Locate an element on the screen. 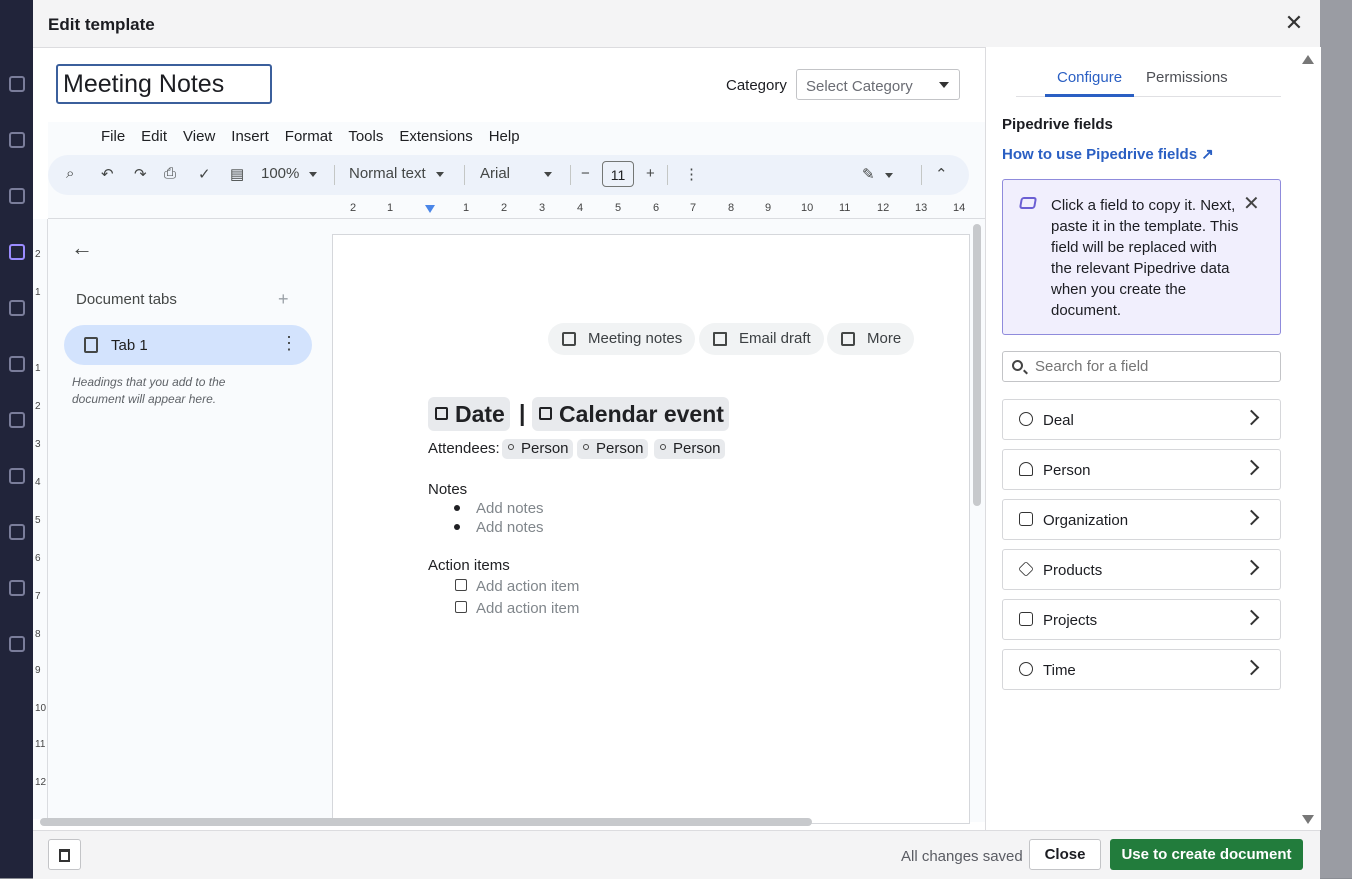 The height and width of the screenshot is (879, 1352). more-vert-icon: ⋮ is located at coordinates (289, 343).